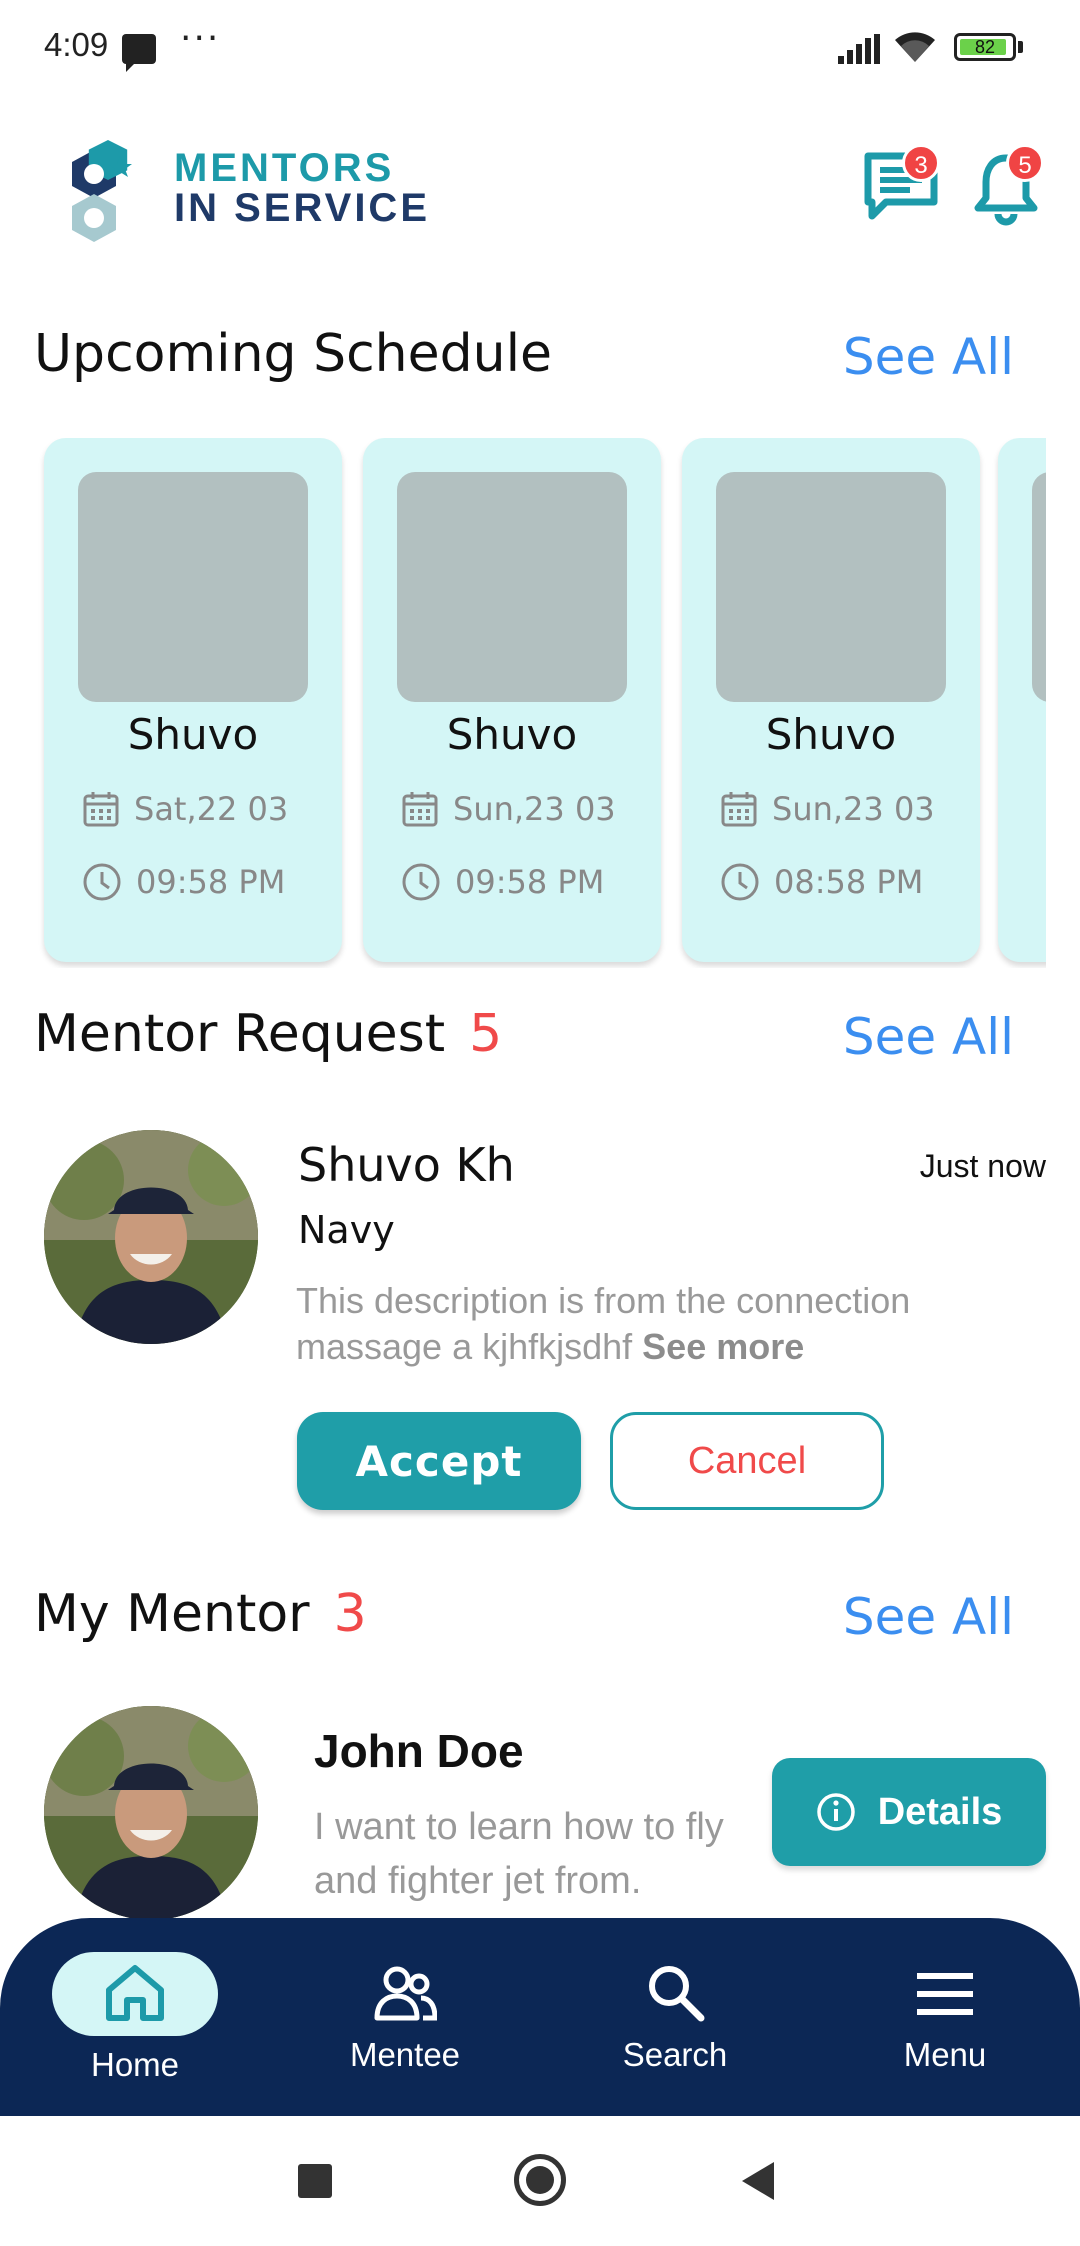 The width and height of the screenshot is (1080, 2246). Describe the element at coordinates (439, 1461) in the screenshot. I see `accept-button: Accept` at that location.